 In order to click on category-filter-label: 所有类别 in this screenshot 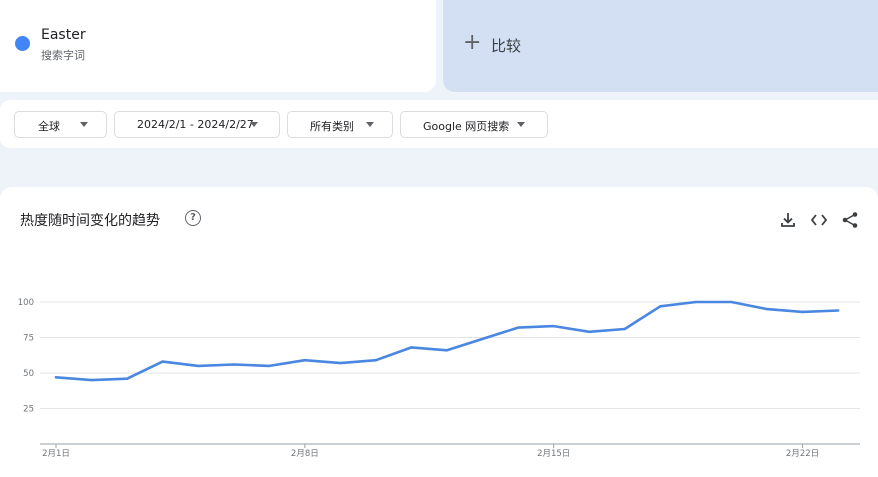, I will do `click(332, 126)`.